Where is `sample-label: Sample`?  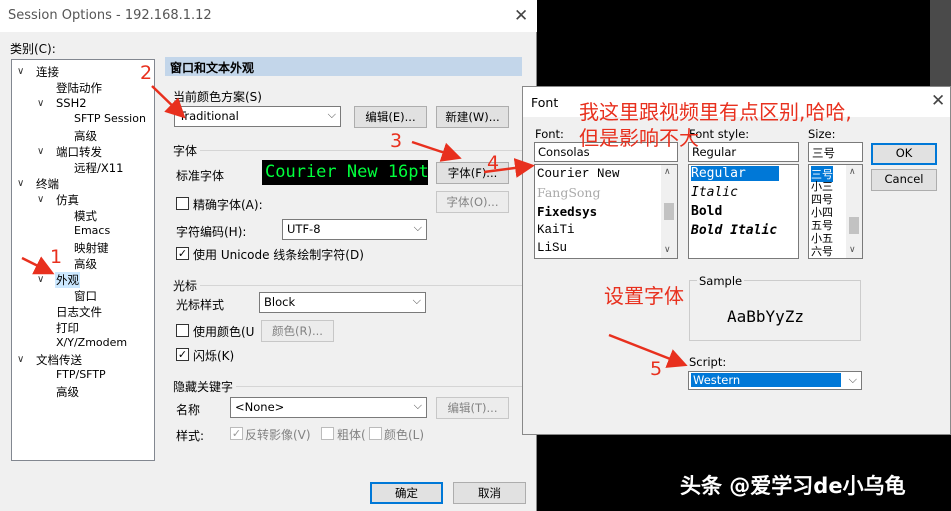 sample-label: Sample is located at coordinates (721, 281).